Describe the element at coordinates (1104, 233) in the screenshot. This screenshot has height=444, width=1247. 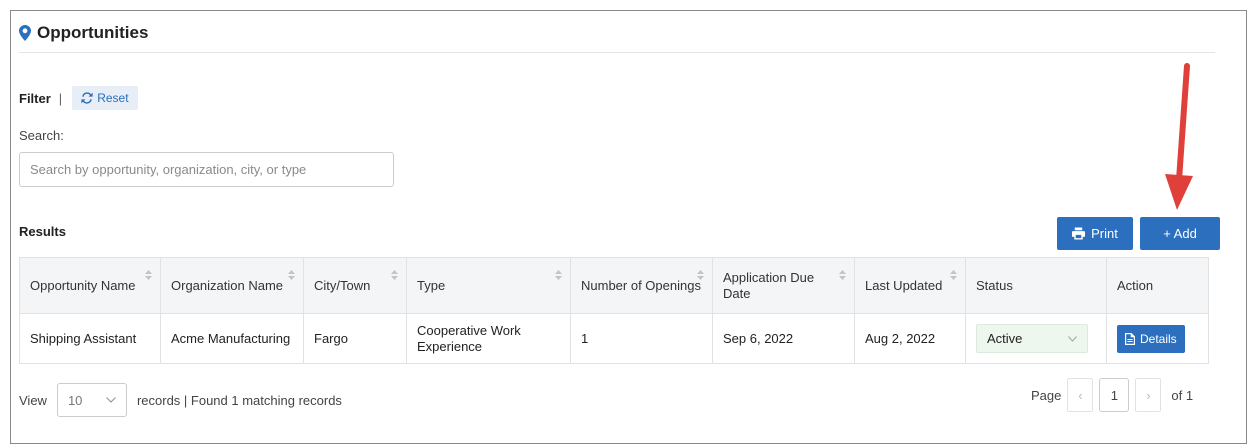
I see `print-label: Print` at that location.